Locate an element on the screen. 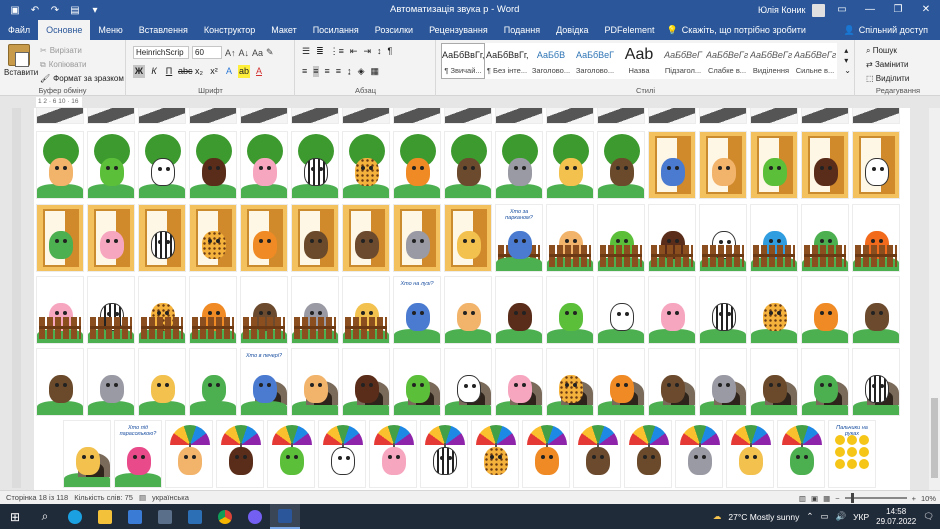  copy-button: ⧉ Копіювати is located at coordinates (82, 65).